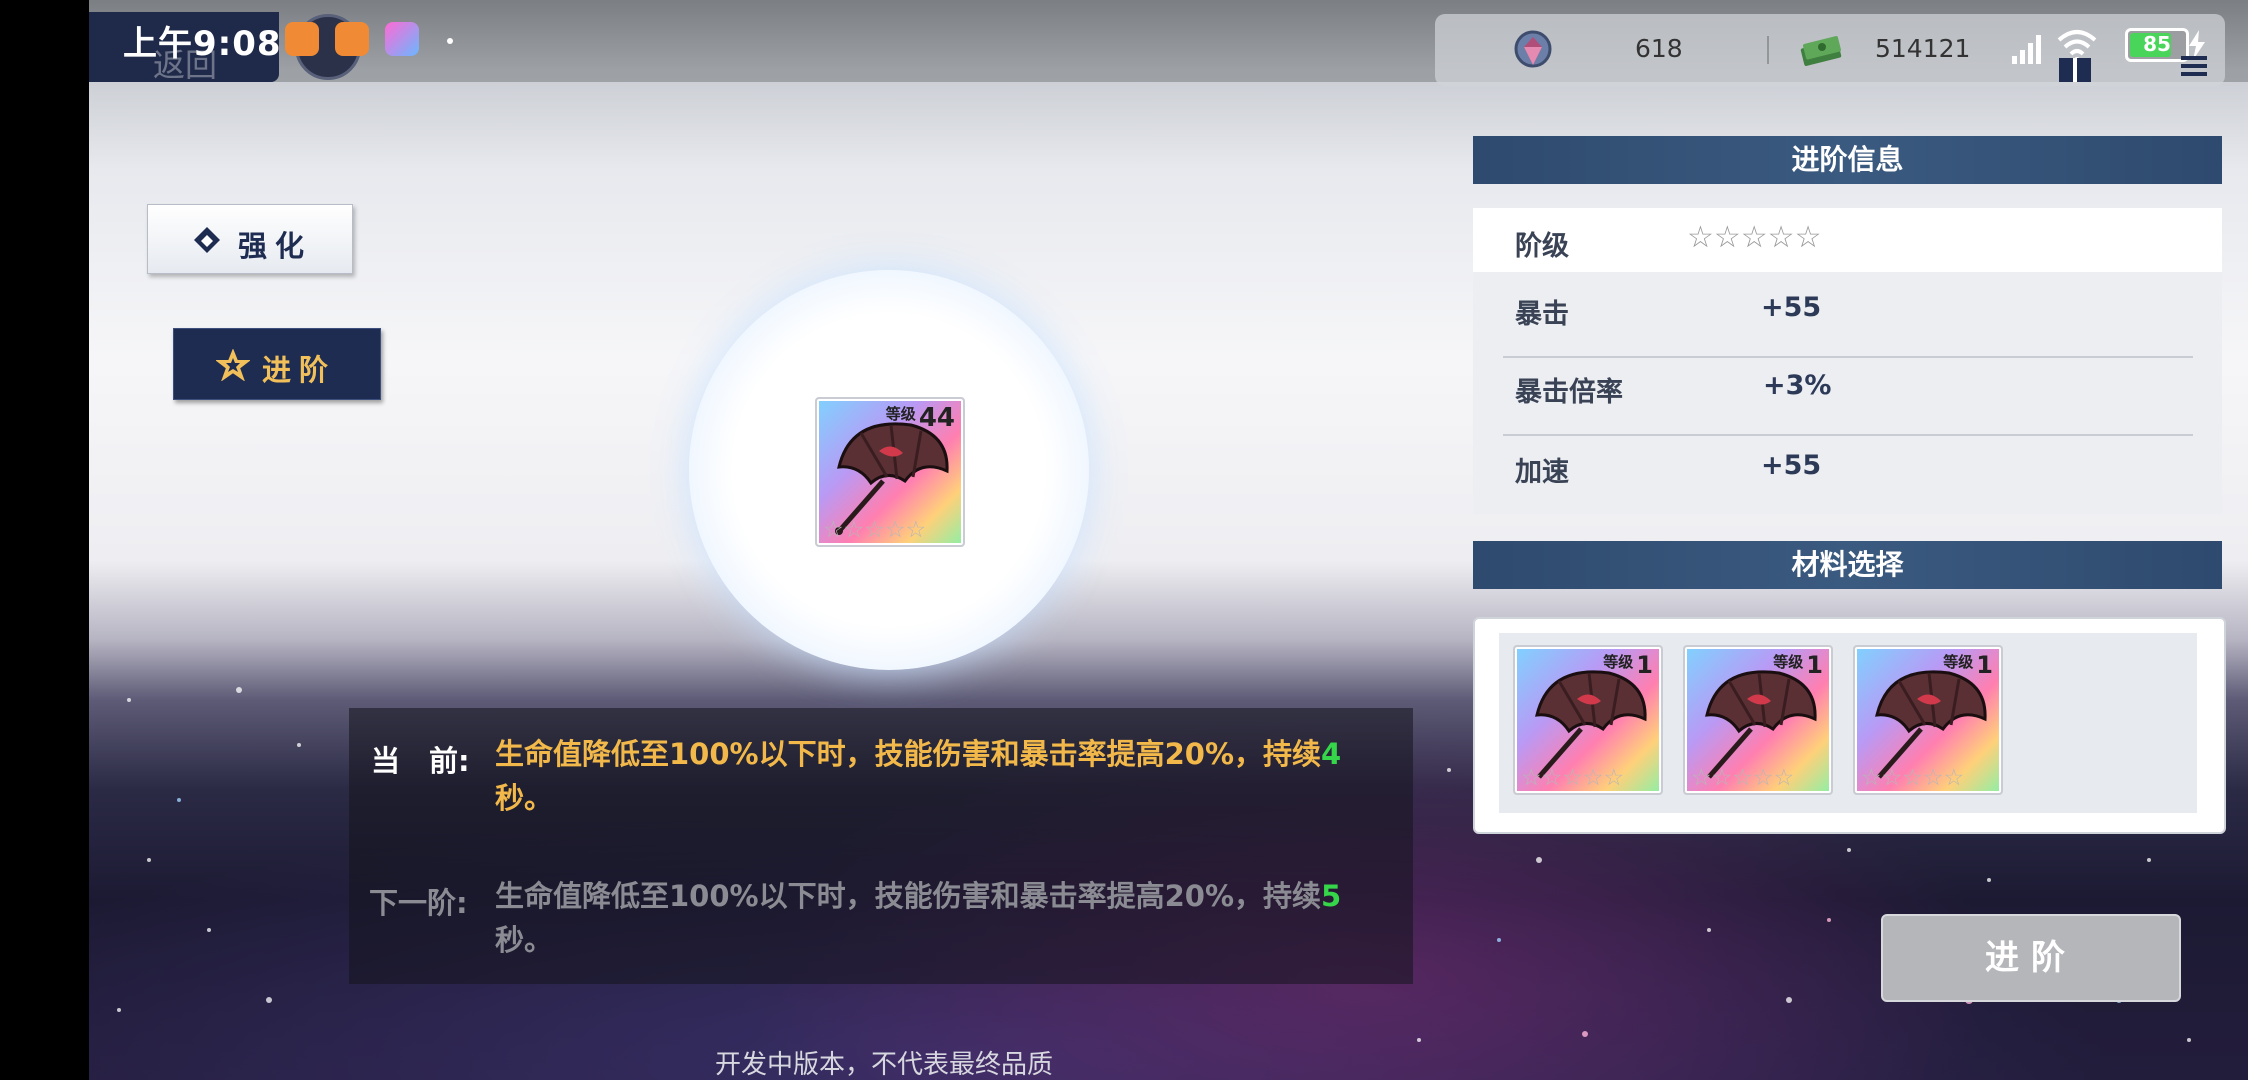 This screenshot has width=2248, height=1080. Describe the element at coordinates (1758, 720) in the screenshot. I see `material-slot-2: 等级 1 ☆☆☆☆☆` at that location.